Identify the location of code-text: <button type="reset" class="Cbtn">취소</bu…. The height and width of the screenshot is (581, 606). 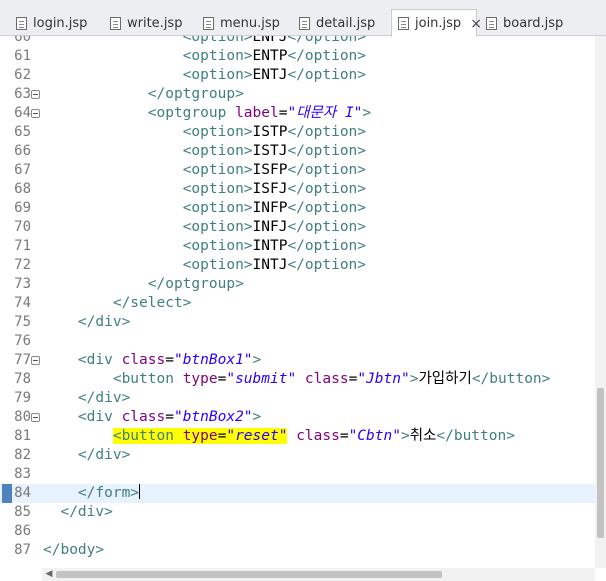
(279, 436).